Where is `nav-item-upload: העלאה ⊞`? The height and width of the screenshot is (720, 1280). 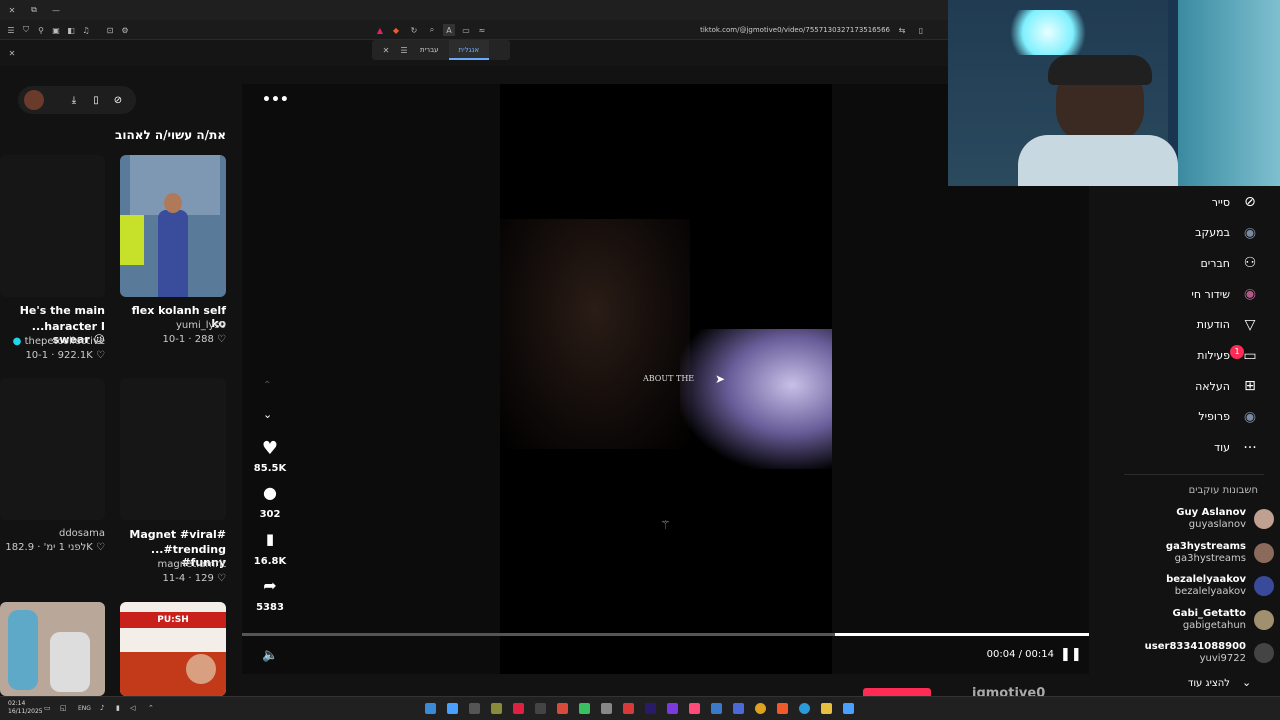
nav-item-upload: העלאה ⊞ is located at coordinates (1227, 386).